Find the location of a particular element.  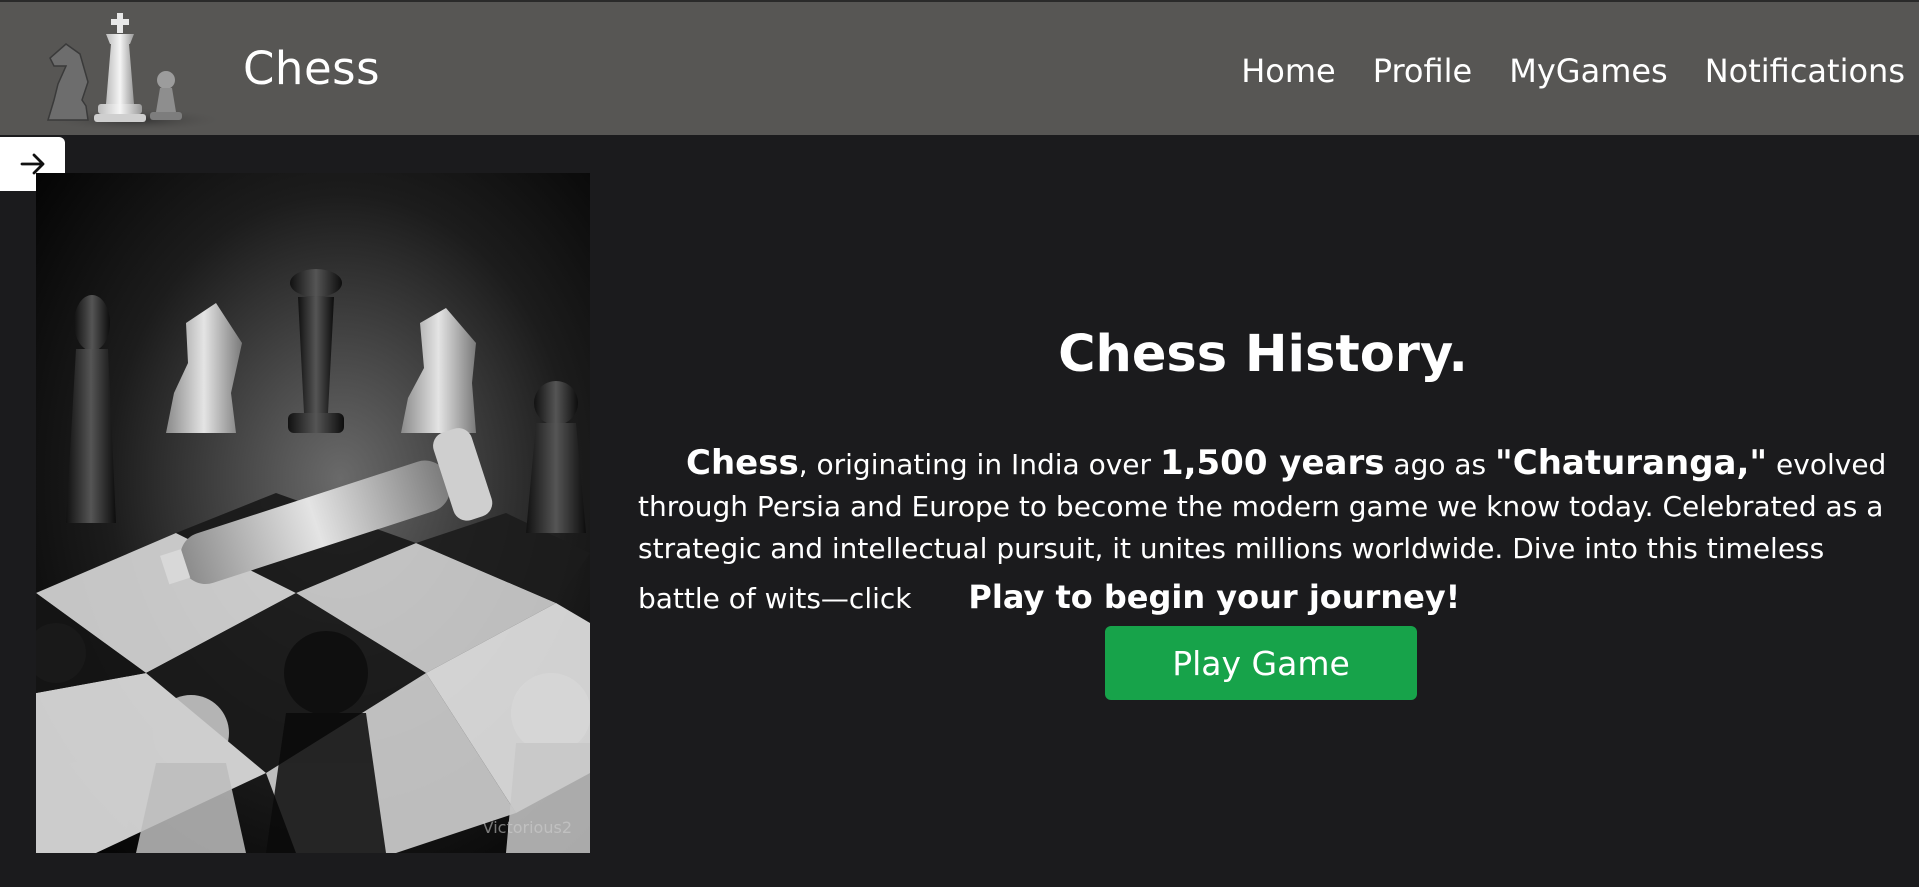

brand-title: Chess is located at coordinates (311, 68).